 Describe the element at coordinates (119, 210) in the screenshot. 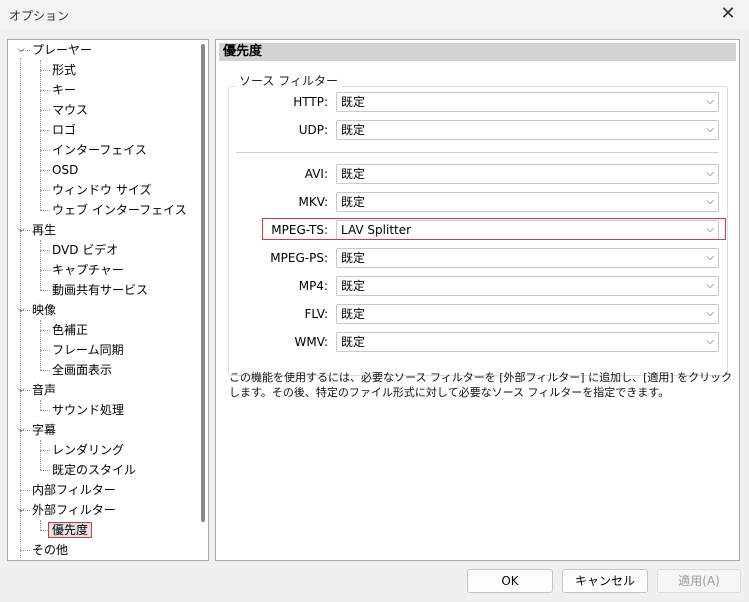

I see `tree-item: ウェブ インターフェイス` at that location.